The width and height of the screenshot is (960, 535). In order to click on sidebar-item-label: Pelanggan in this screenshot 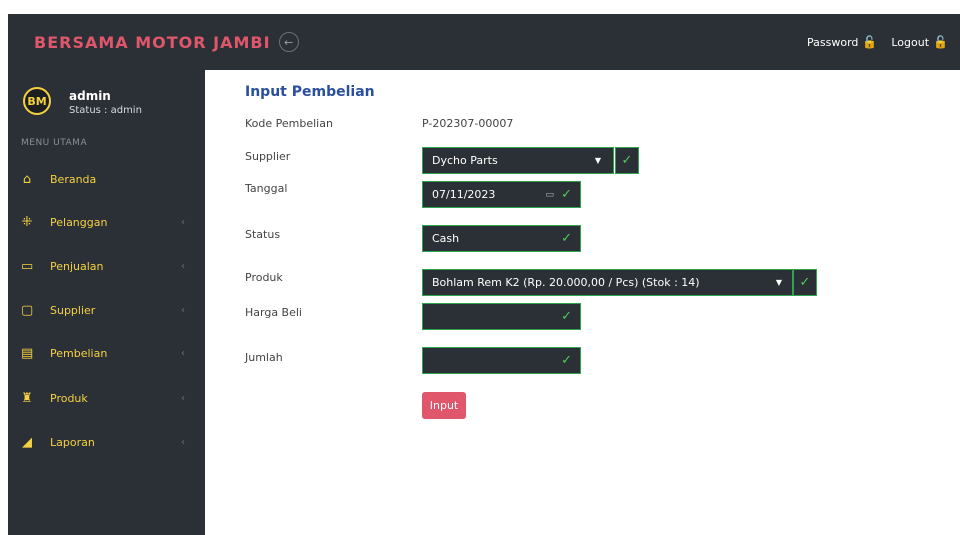, I will do `click(79, 222)`.